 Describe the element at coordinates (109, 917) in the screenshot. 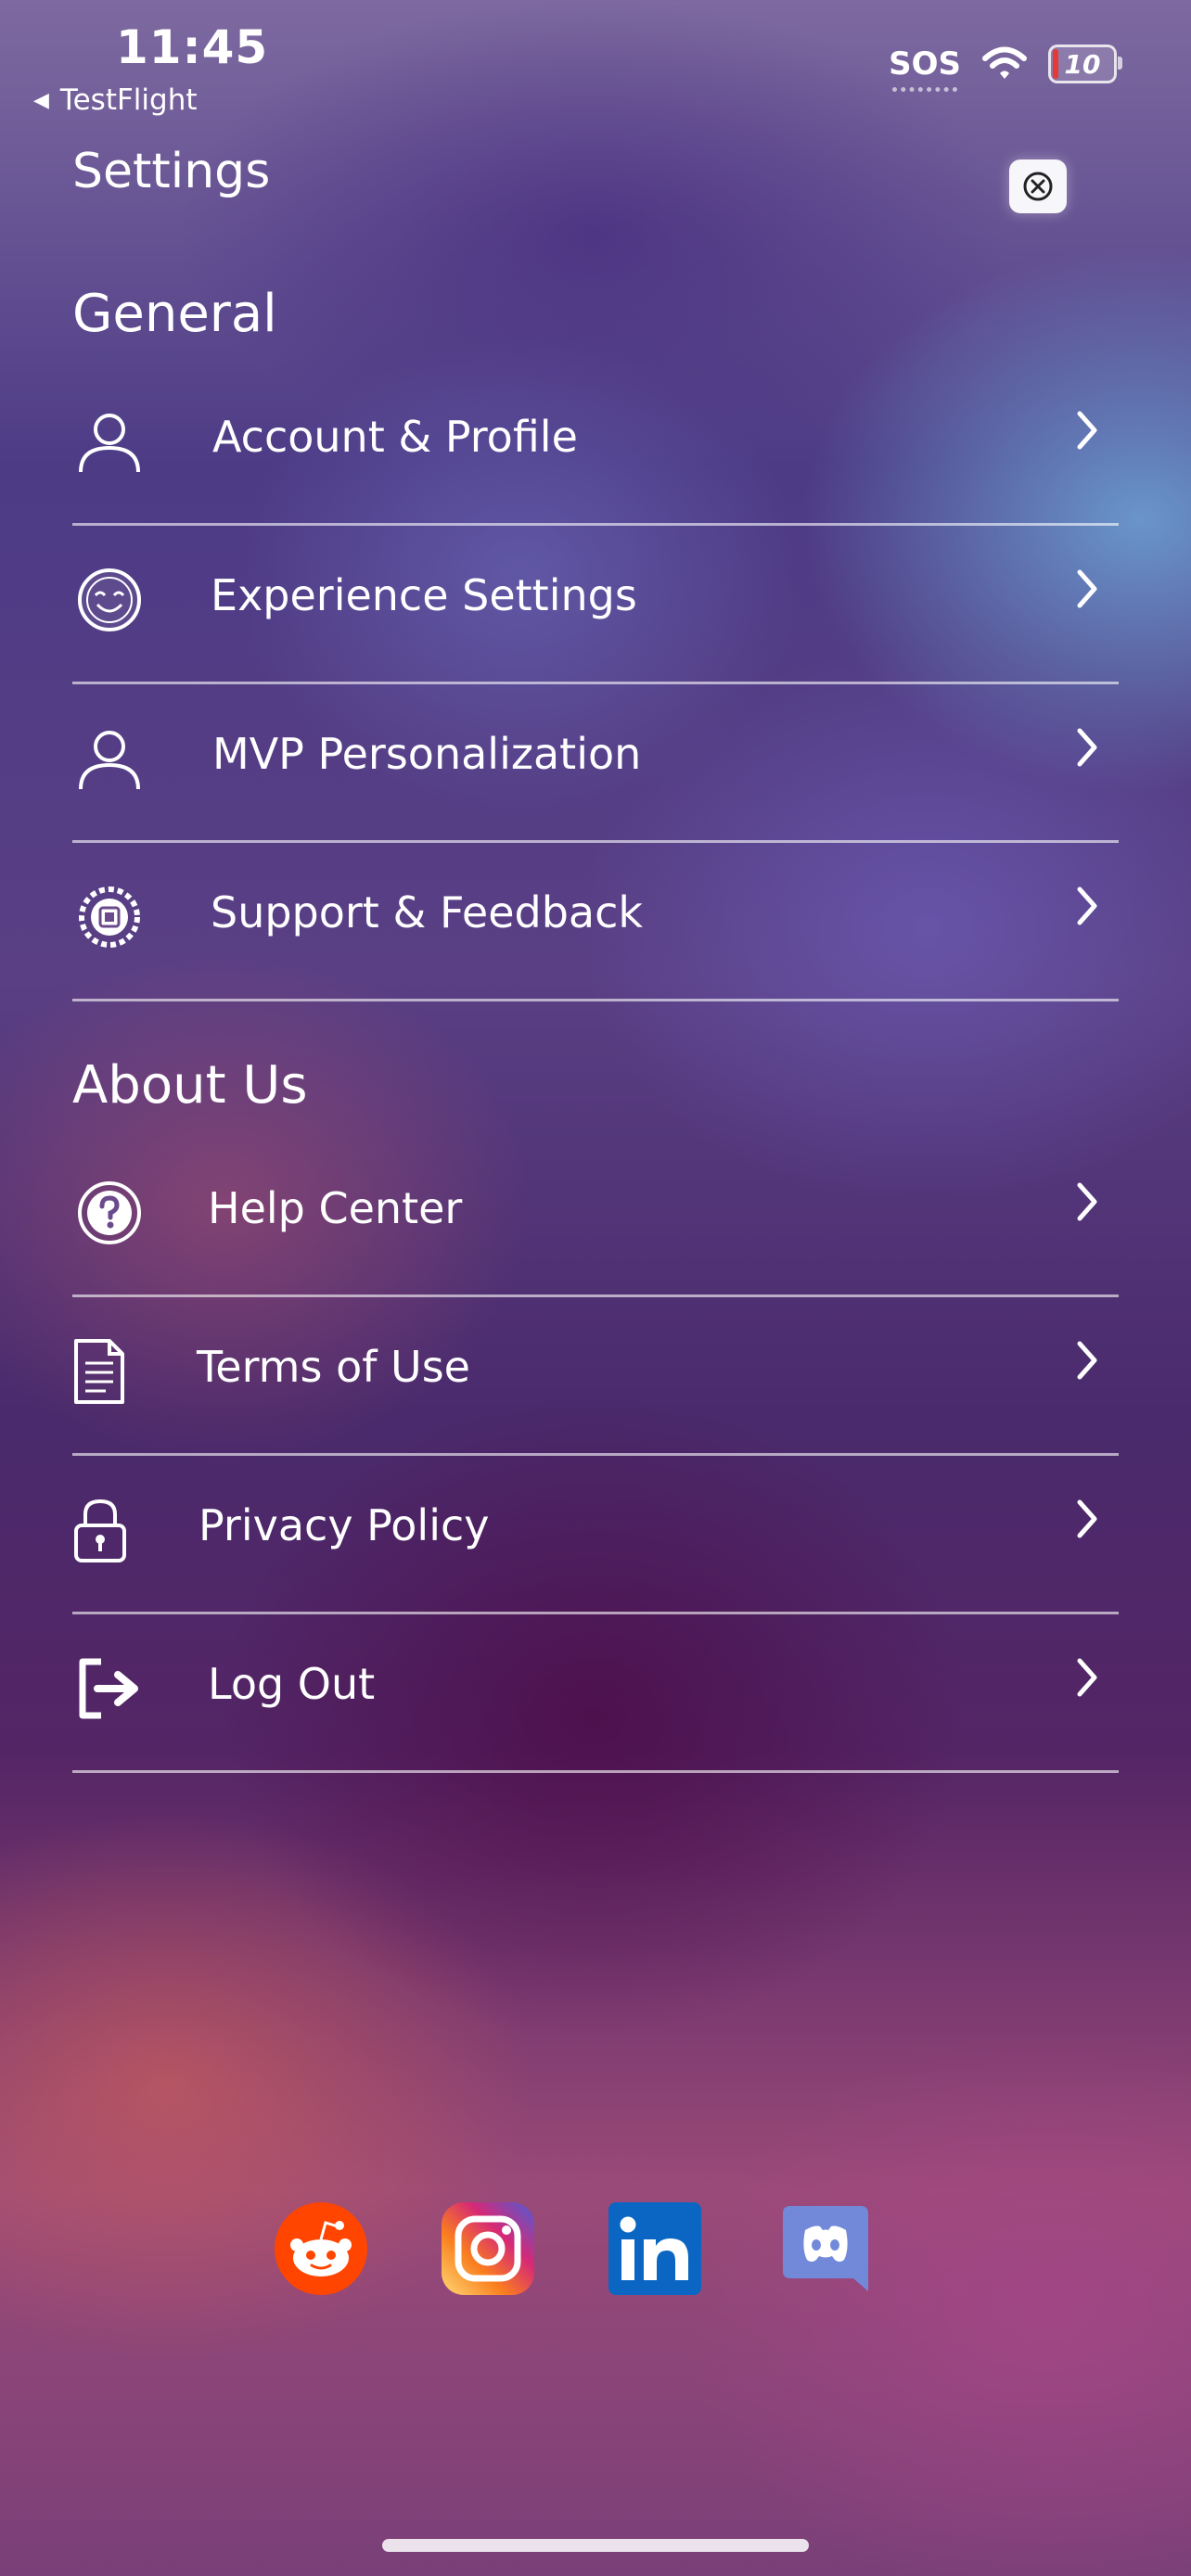

I see `support-icon` at that location.